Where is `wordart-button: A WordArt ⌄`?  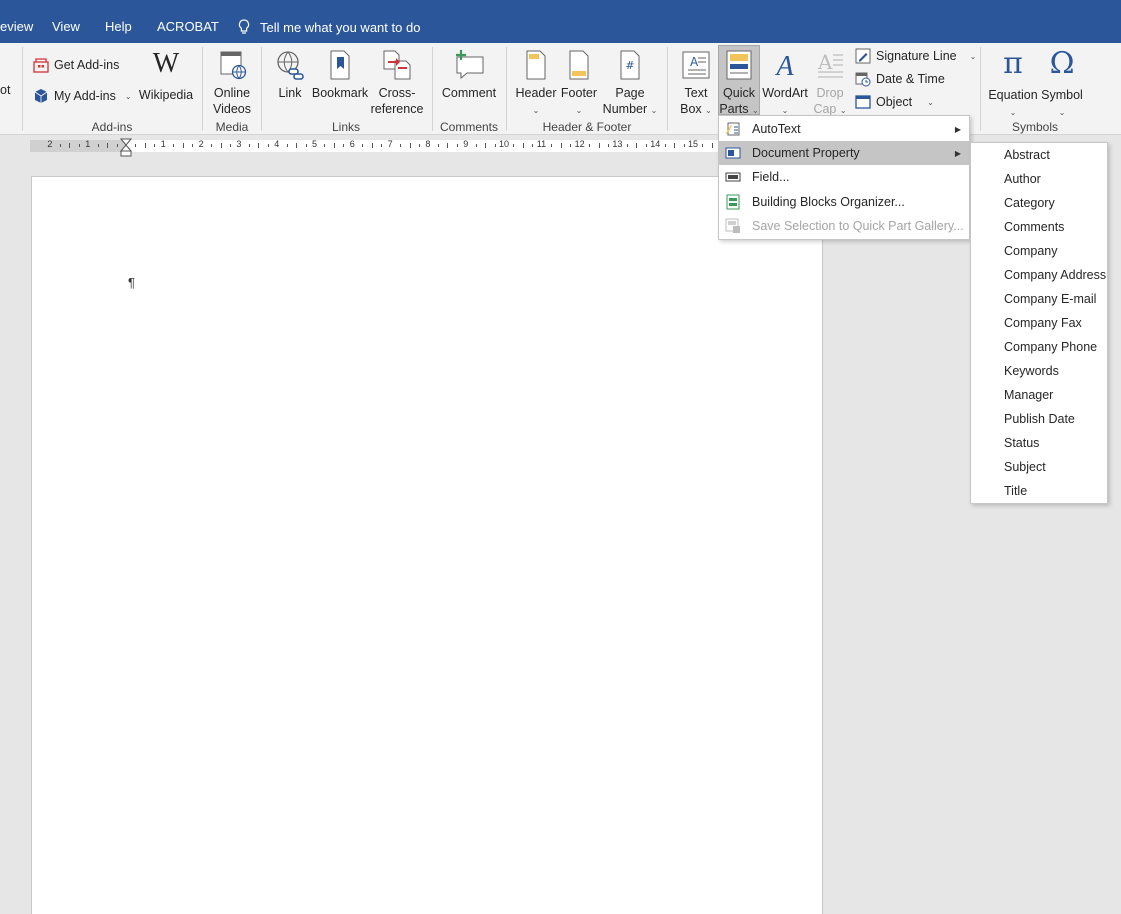 wordart-button: A WordArt ⌄ is located at coordinates (785, 84).